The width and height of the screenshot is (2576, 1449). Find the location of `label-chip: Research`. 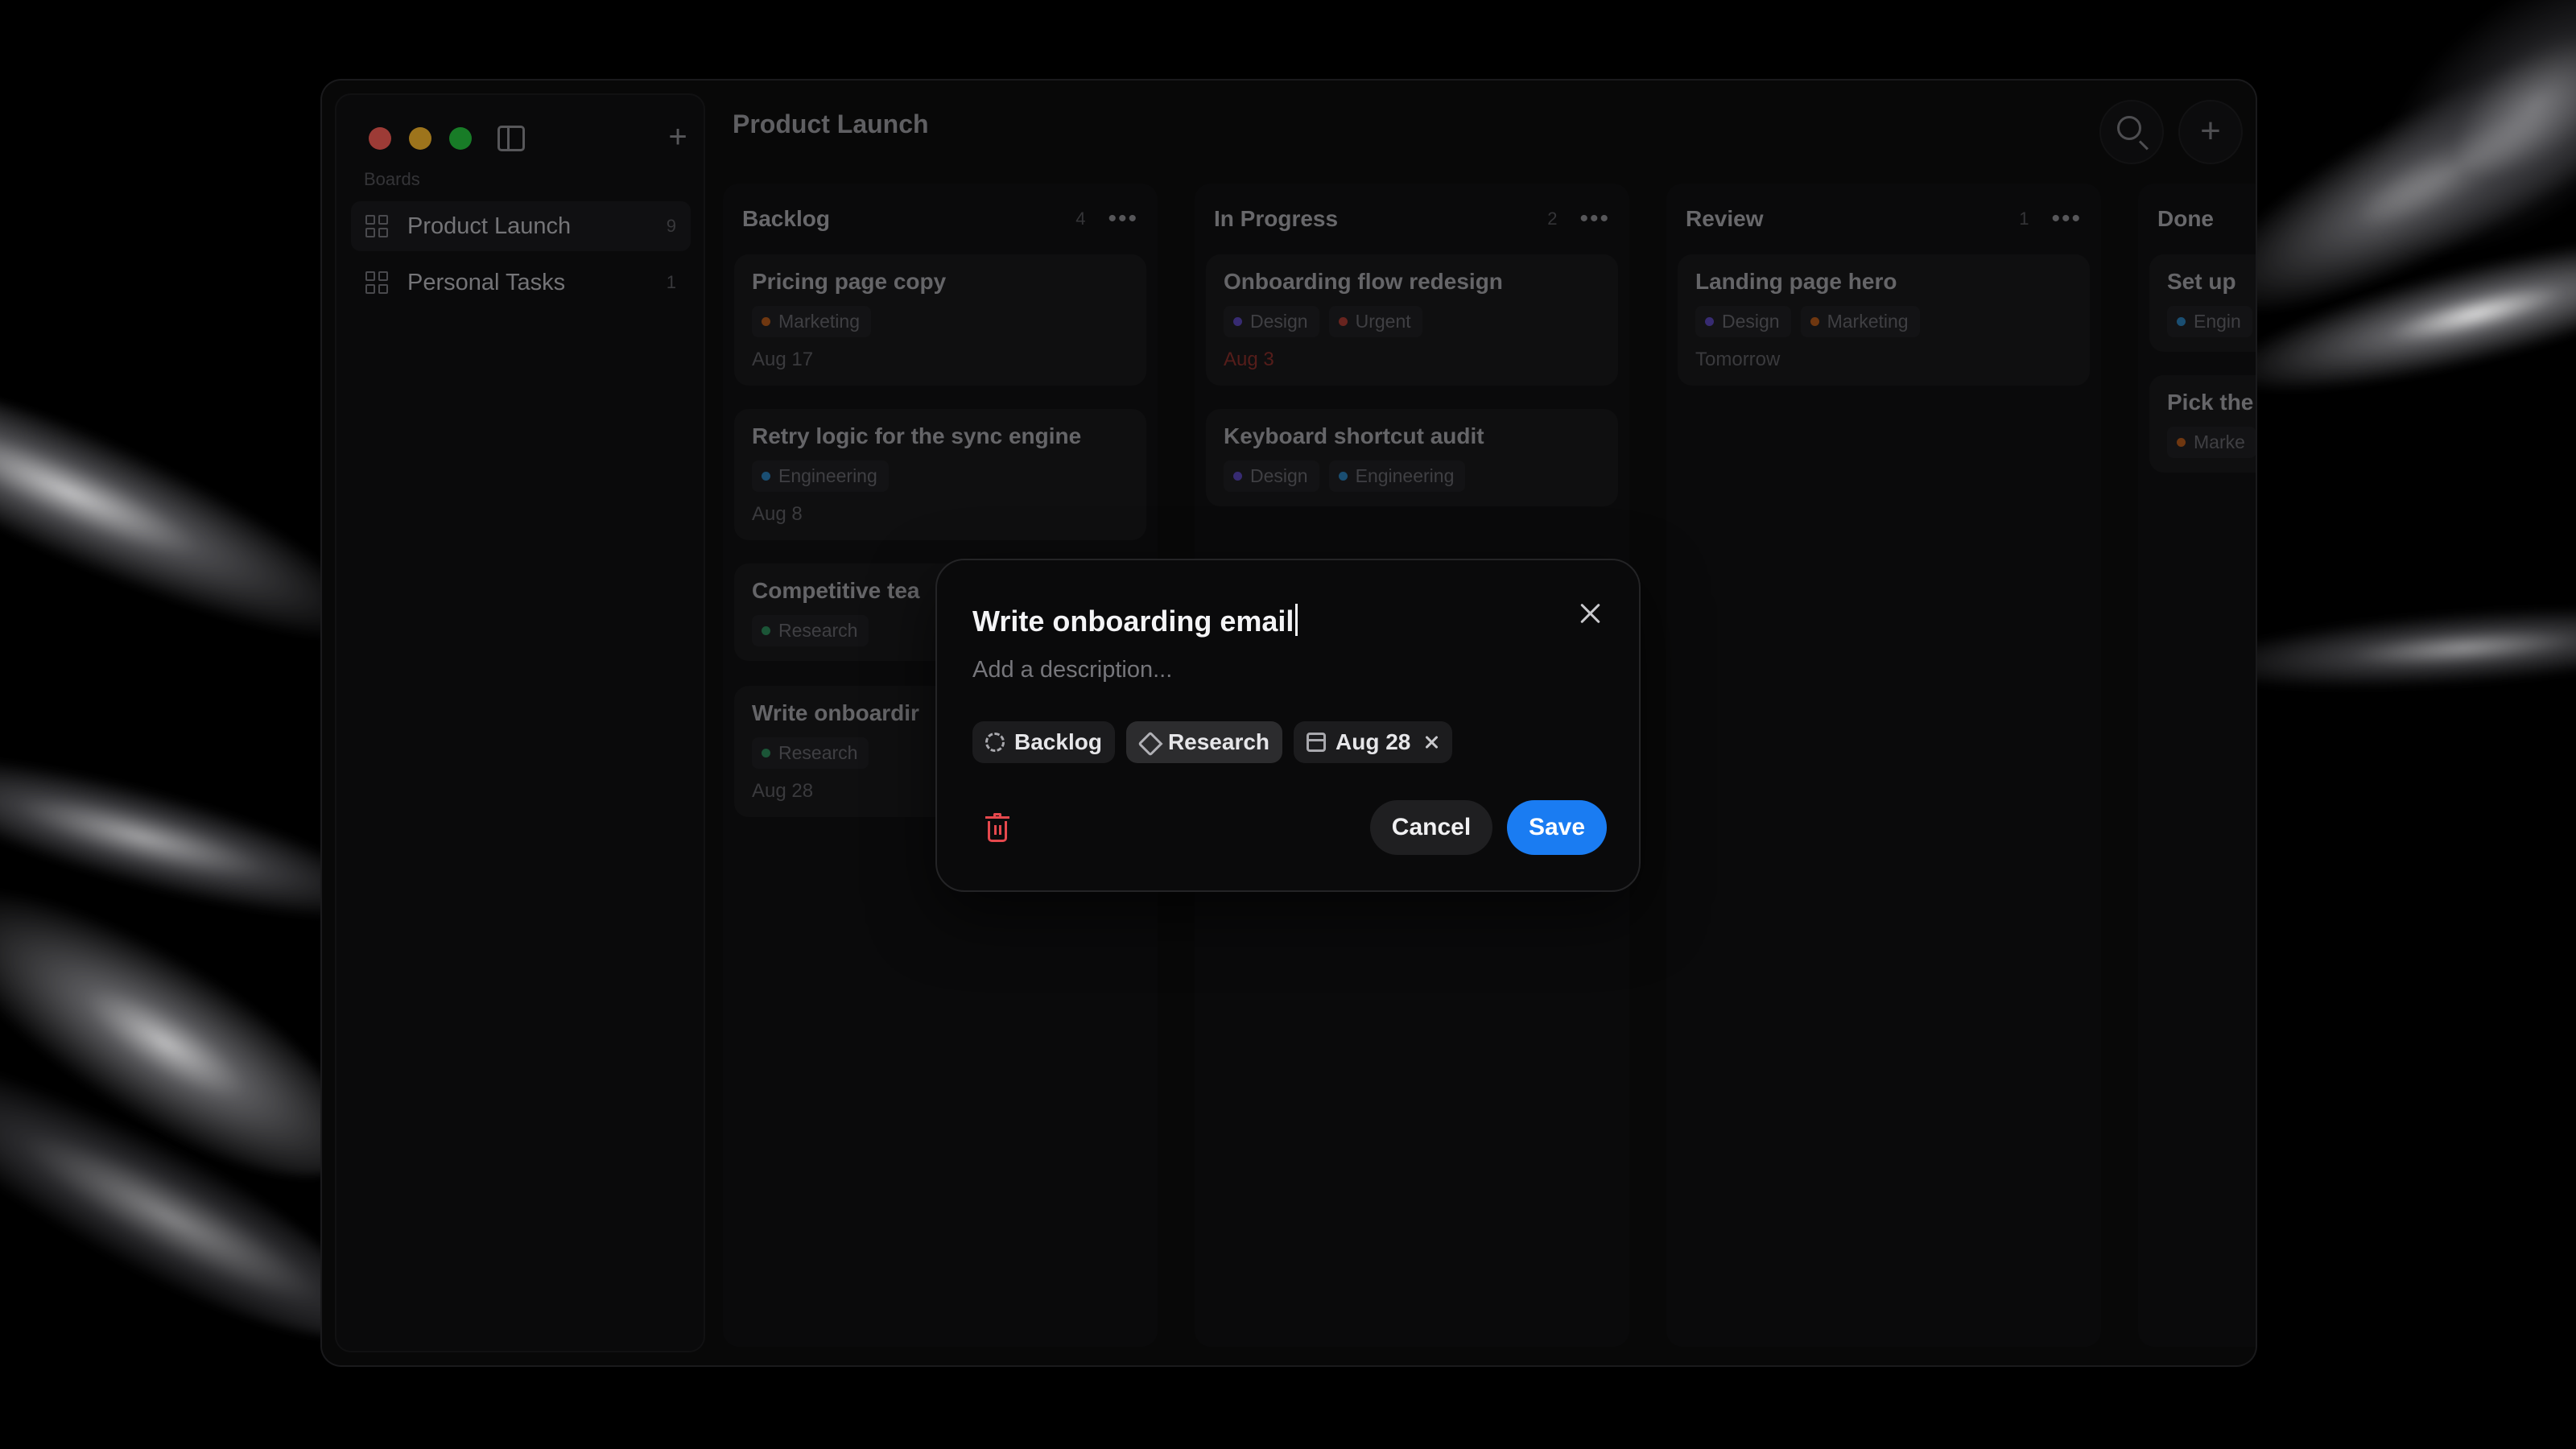

label-chip: Research is located at coordinates (1204, 742).